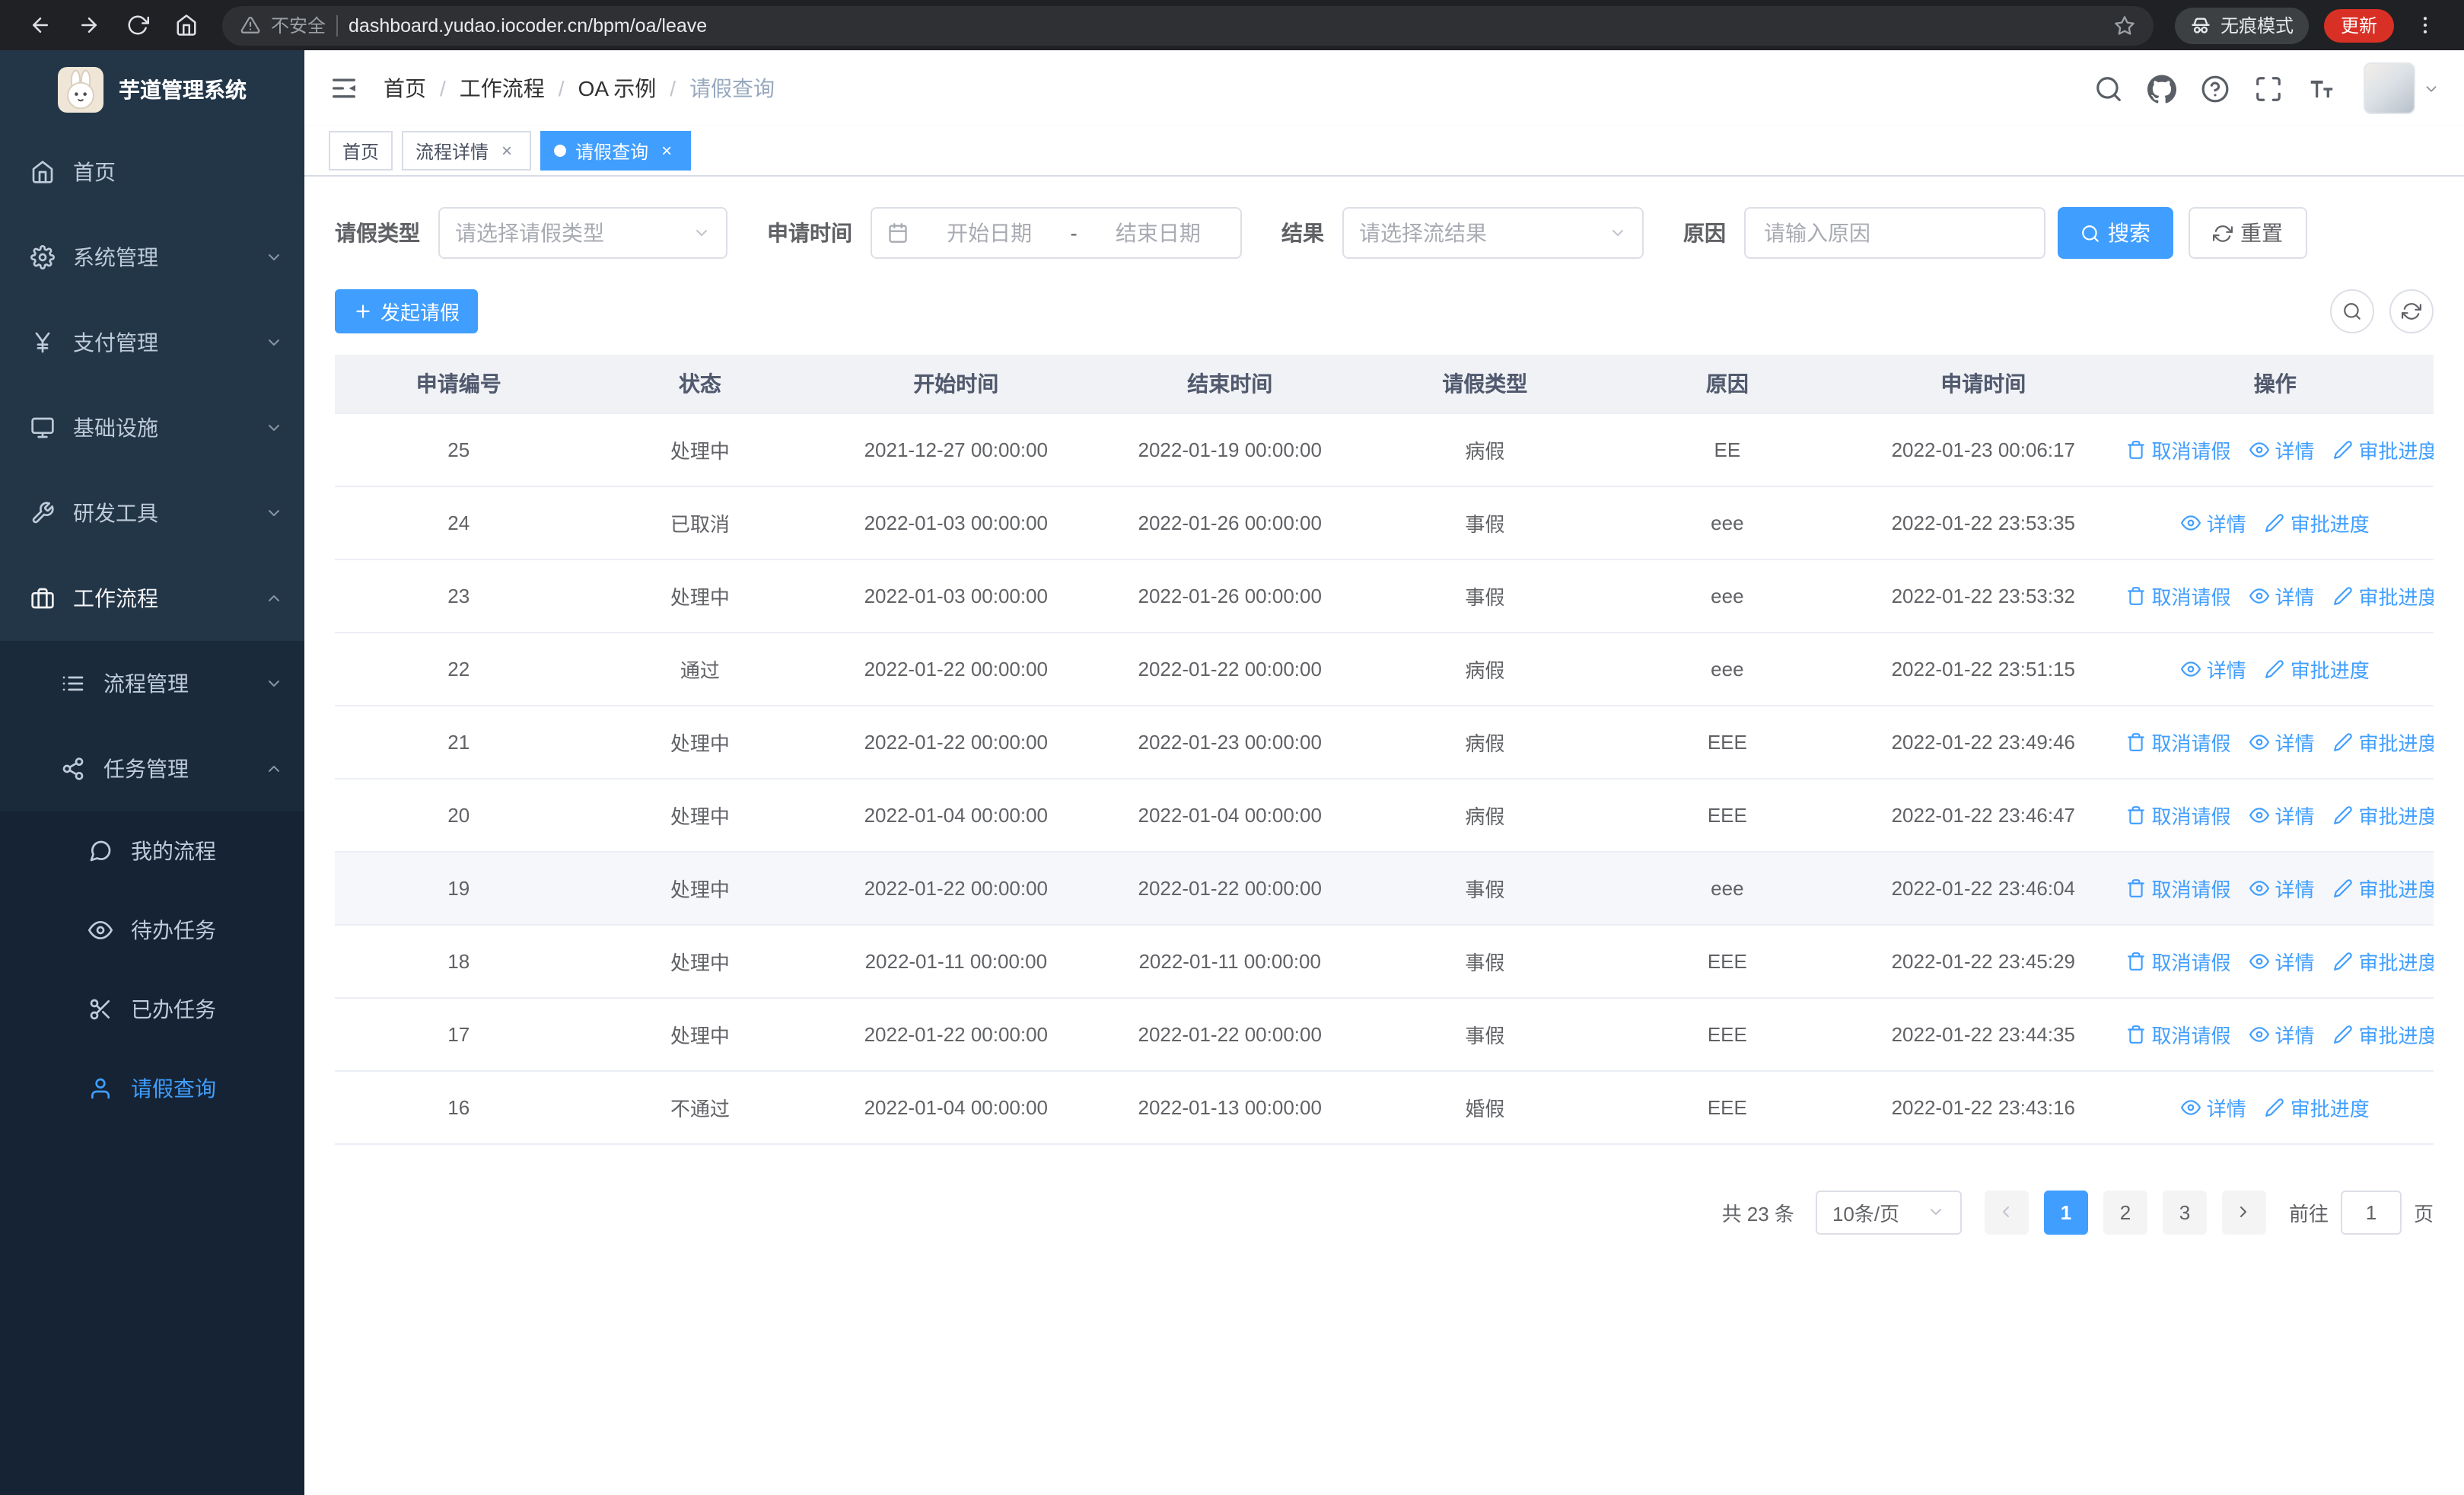 The height and width of the screenshot is (1495, 2464). Describe the element at coordinates (2161, 89) in the screenshot. I see `github-icon` at that location.